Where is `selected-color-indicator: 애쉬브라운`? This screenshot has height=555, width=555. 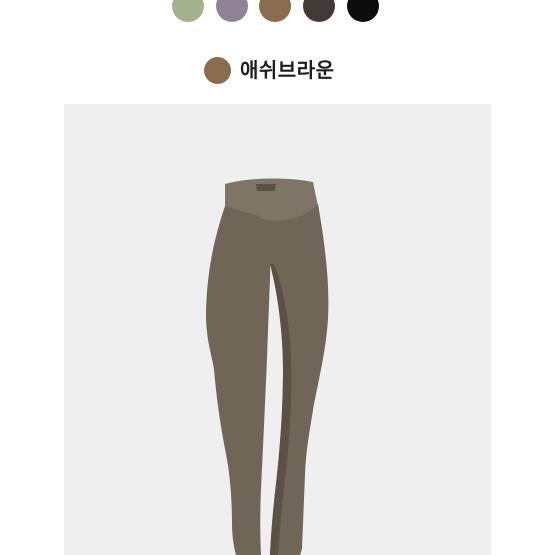
selected-color-indicator: 애쉬브라운 is located at coordinates (269, 70).